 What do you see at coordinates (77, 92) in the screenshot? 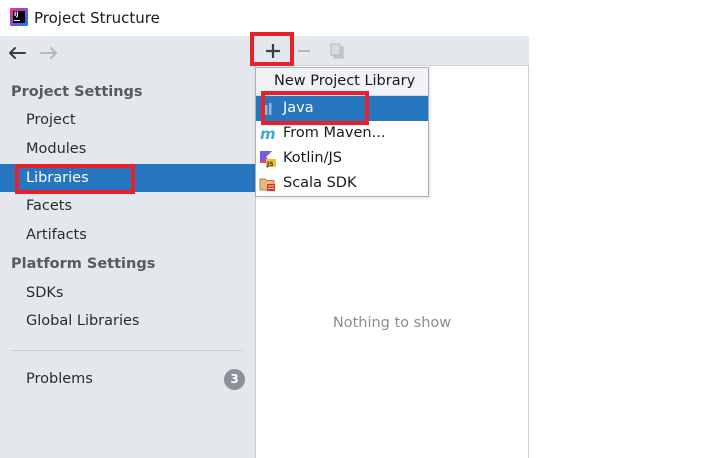
I see `project-settings-header: Project Settings` at bounding box center [77, 92].